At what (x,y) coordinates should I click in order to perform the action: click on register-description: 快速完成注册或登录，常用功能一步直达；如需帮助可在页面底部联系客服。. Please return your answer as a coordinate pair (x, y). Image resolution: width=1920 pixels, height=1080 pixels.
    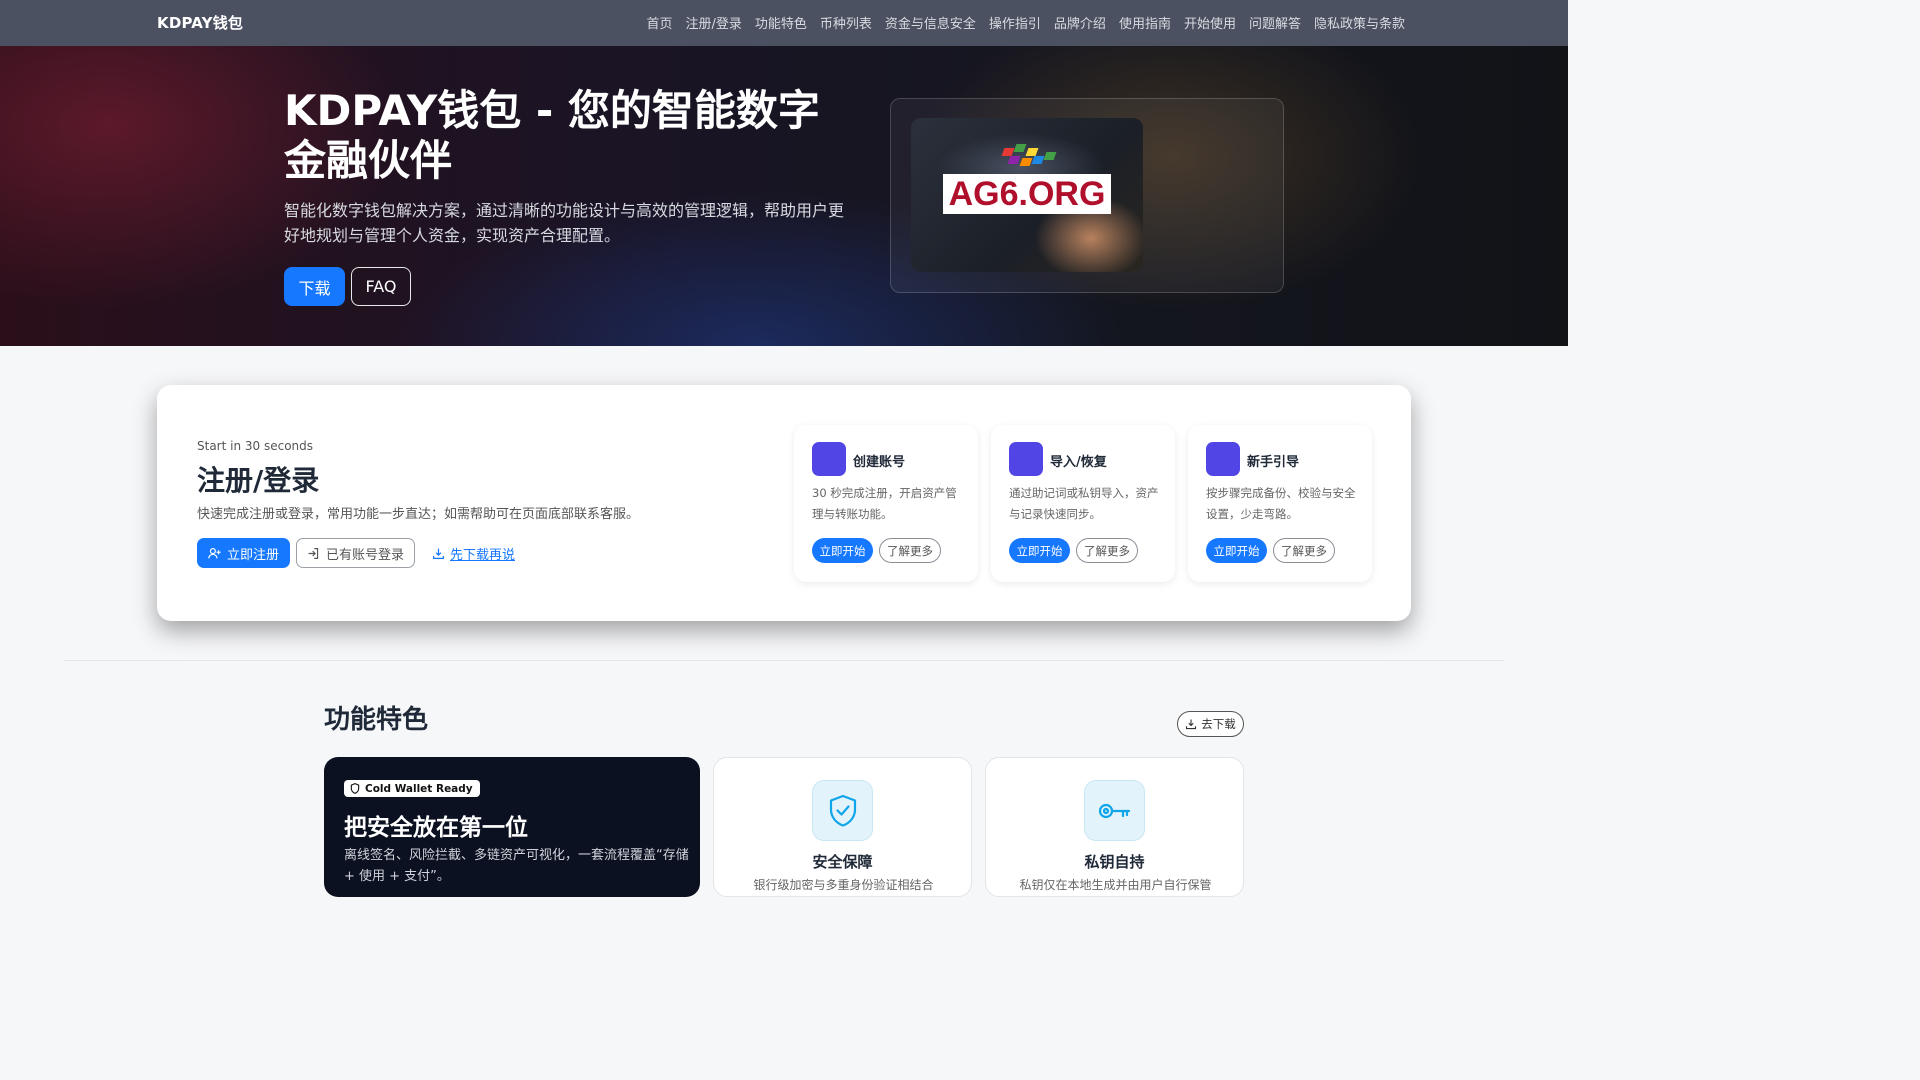
    Looking at the image, I should click on (418, 514).